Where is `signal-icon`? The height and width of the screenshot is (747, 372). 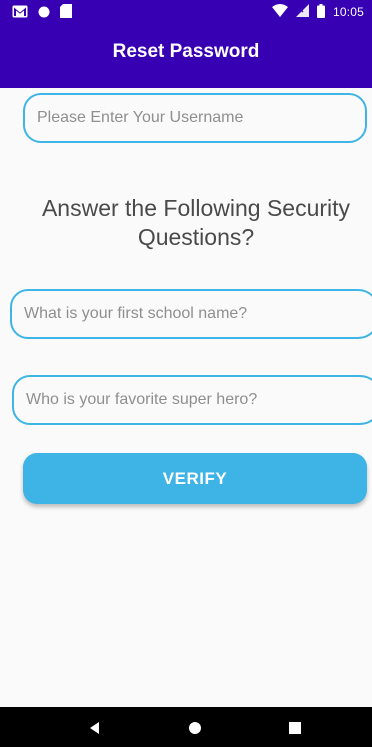 signal-icon is located at coordinates (302, 12).